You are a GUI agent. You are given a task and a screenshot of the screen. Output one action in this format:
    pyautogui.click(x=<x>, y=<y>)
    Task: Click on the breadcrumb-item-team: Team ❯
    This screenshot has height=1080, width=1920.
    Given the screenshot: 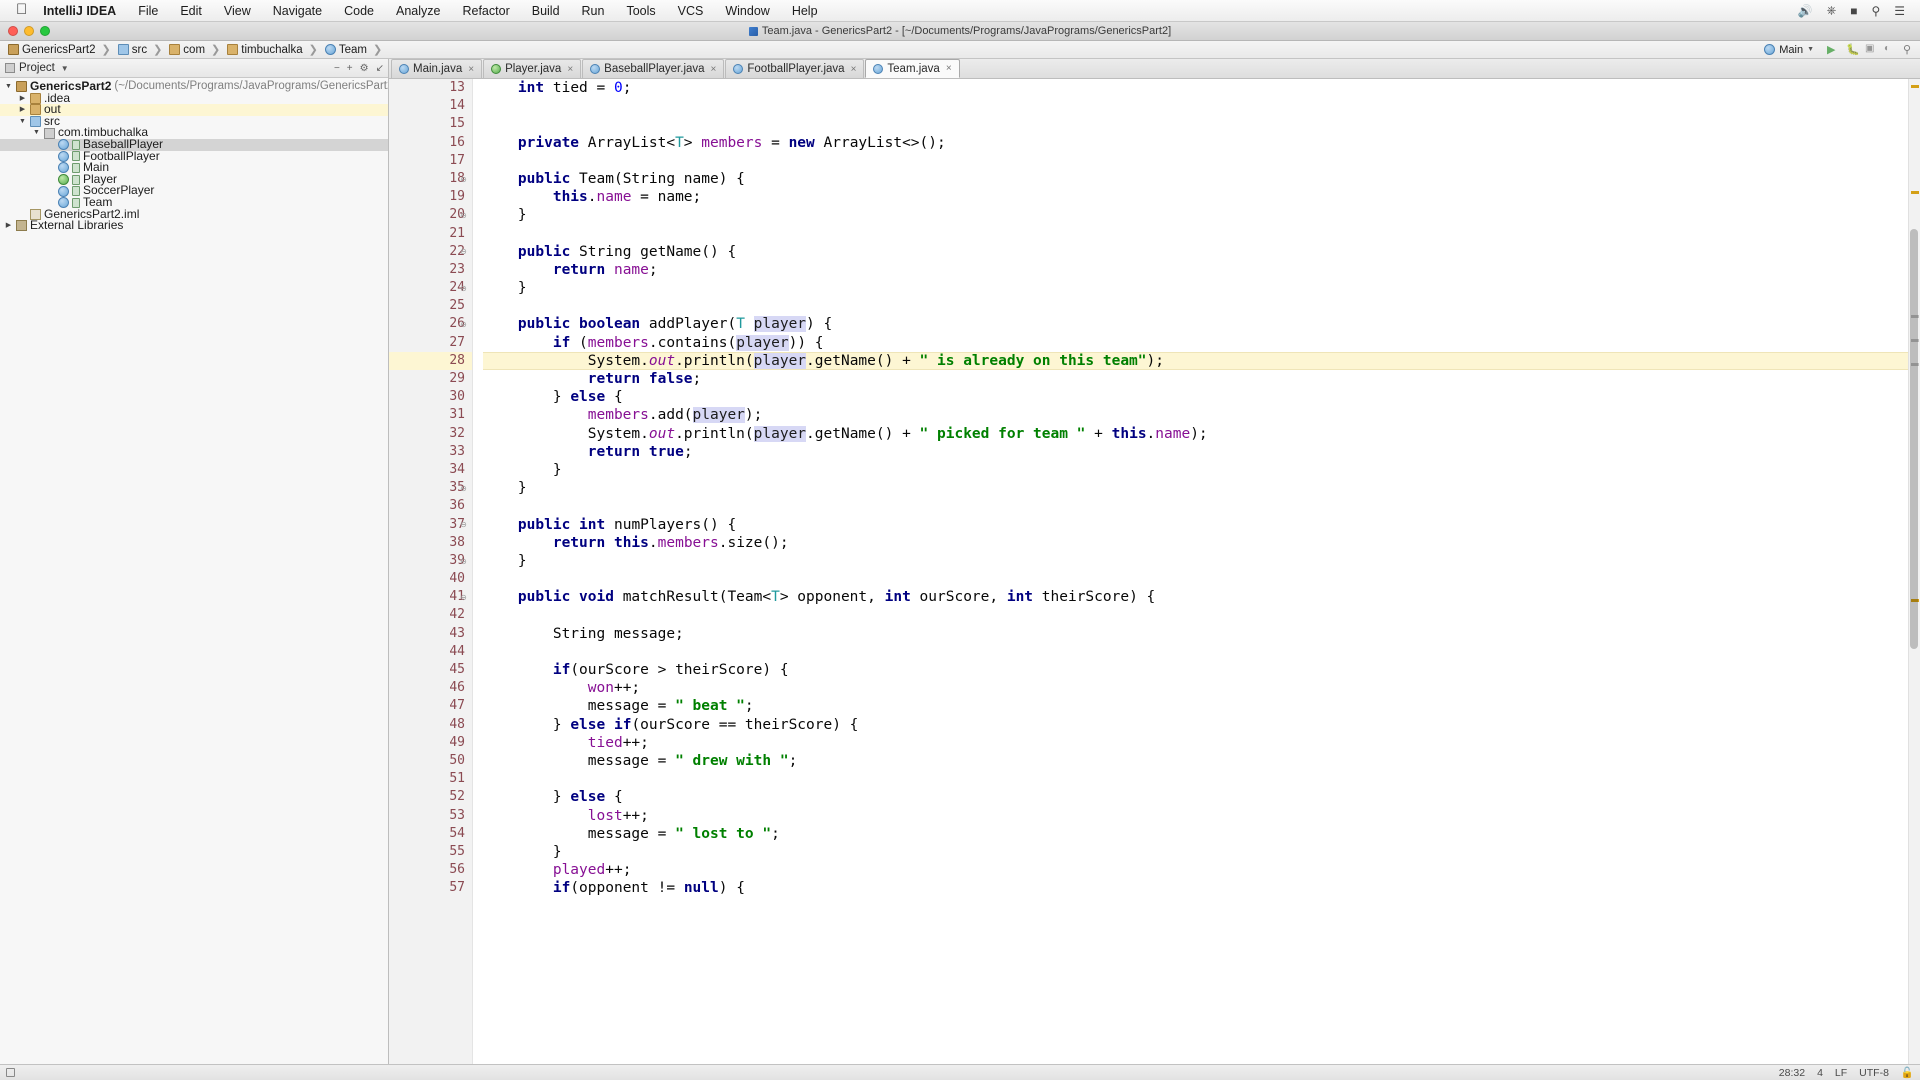 What is the action you would take?
    pyautogui.click(x=355, y=49)
    